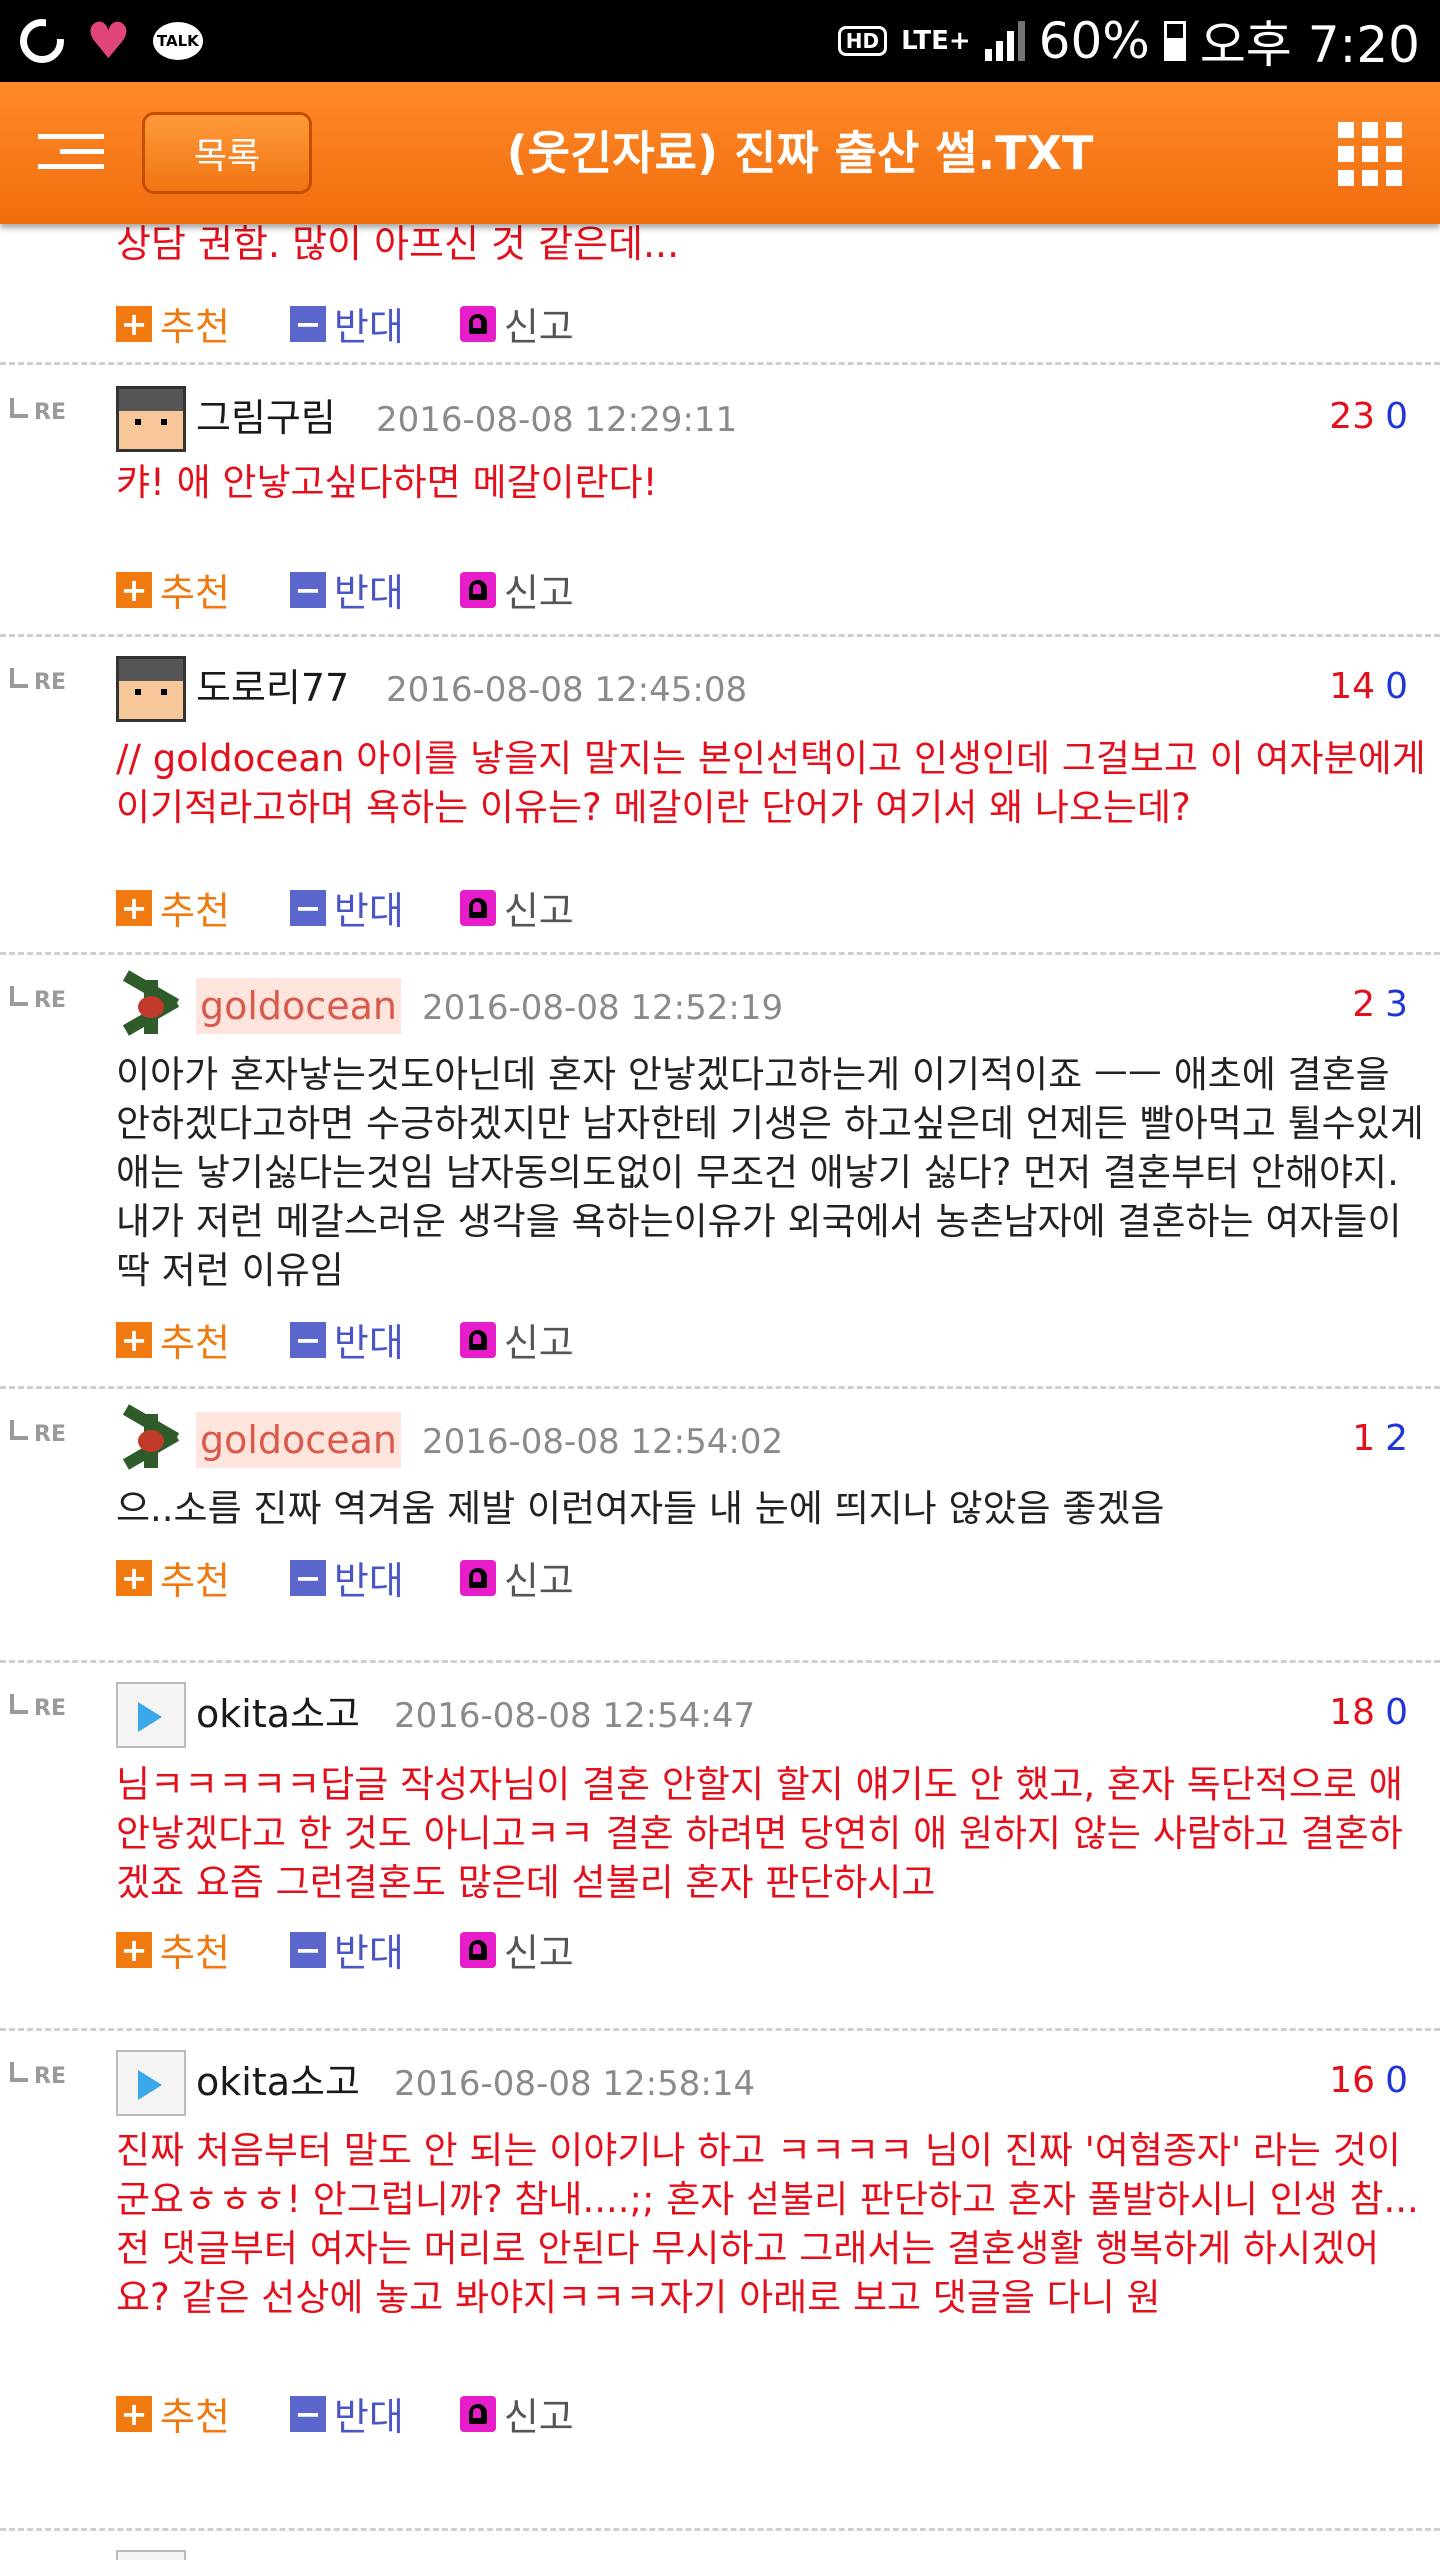 This screenshot has width=1440, height=2560. Describe the element at coordinates (1364, 1004) in the screenshot. I see `upvote-count: 2` at that location.